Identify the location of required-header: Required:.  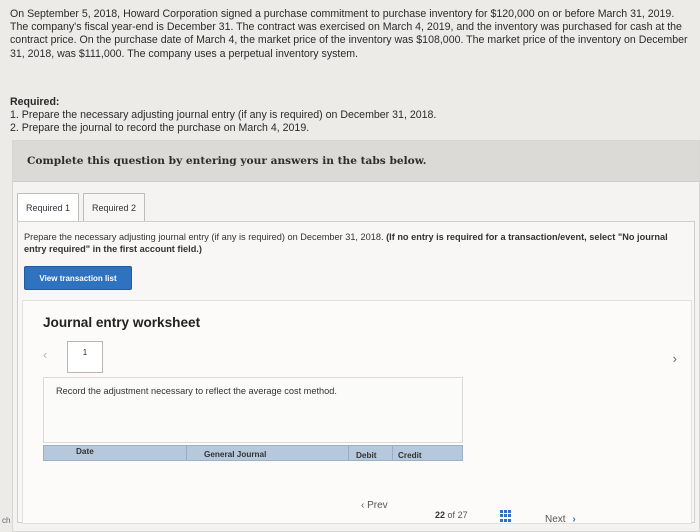
(35, 102).